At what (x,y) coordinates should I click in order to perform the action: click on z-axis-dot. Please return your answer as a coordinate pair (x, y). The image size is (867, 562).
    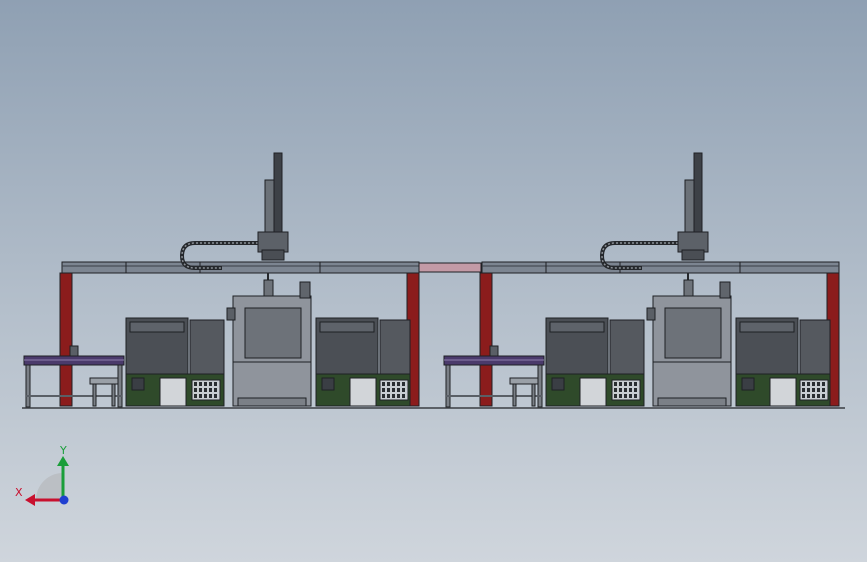
    Looking at the image, I should click on (64, 500).